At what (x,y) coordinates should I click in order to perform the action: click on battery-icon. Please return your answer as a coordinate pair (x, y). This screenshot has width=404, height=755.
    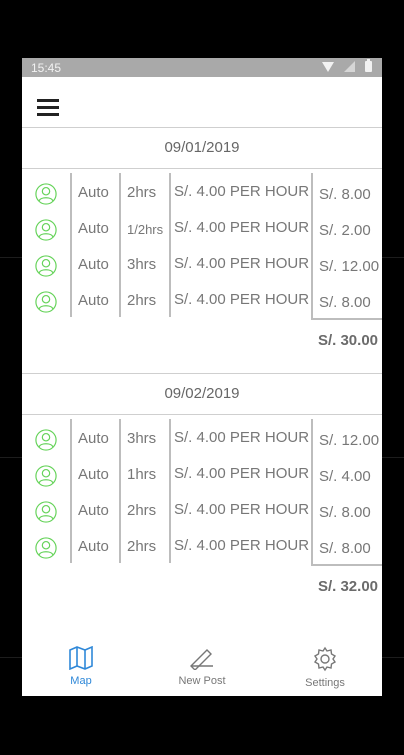
    Looking at the image, I should click on (368, 65).